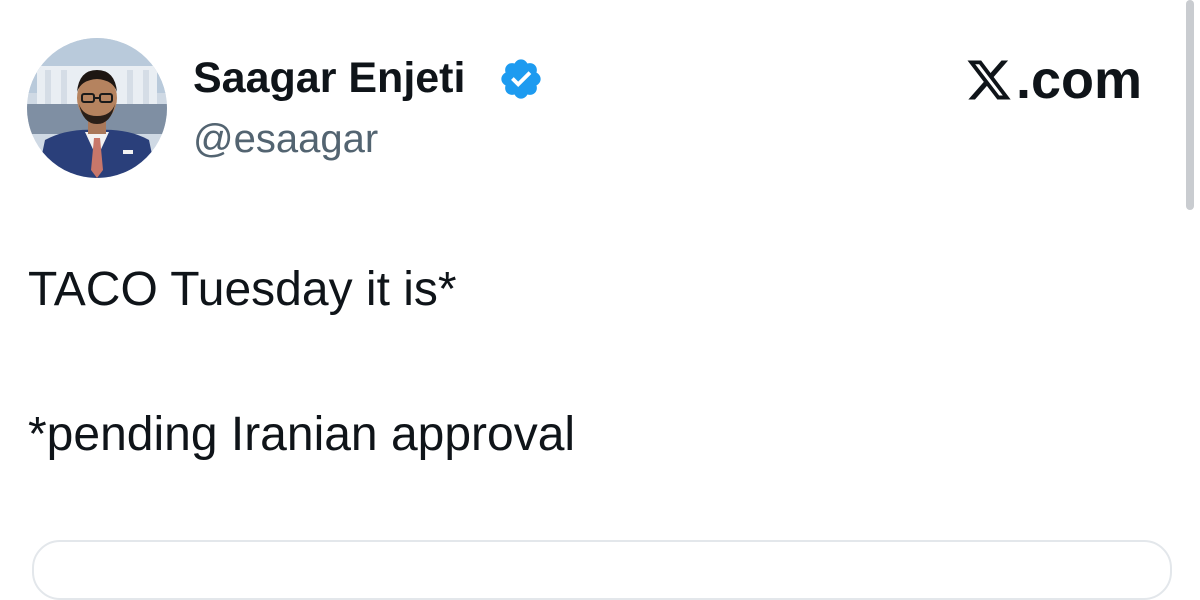 This screenshot has height=600, width=1200. I want to click on brand-logo: .com, so click(1053, 80).